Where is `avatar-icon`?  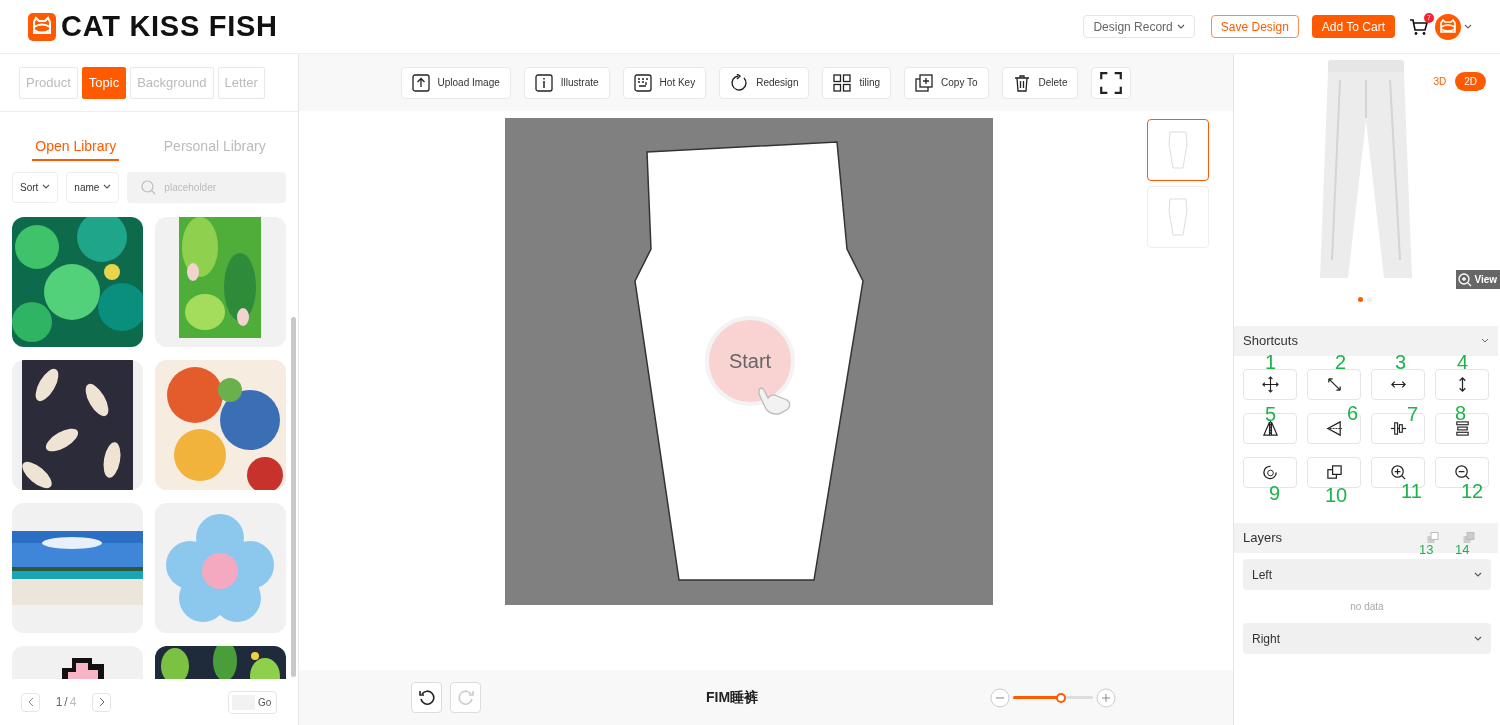
avatar-icon is located at coordinates (1448, 26).